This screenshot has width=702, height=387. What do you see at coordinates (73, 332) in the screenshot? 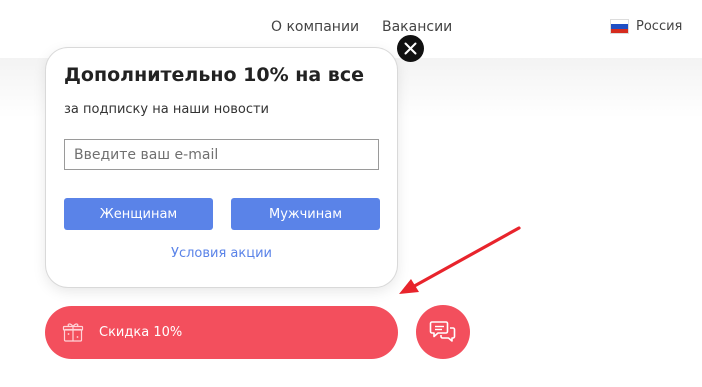
I see `gift-icon` at bounding box center [73, 332].